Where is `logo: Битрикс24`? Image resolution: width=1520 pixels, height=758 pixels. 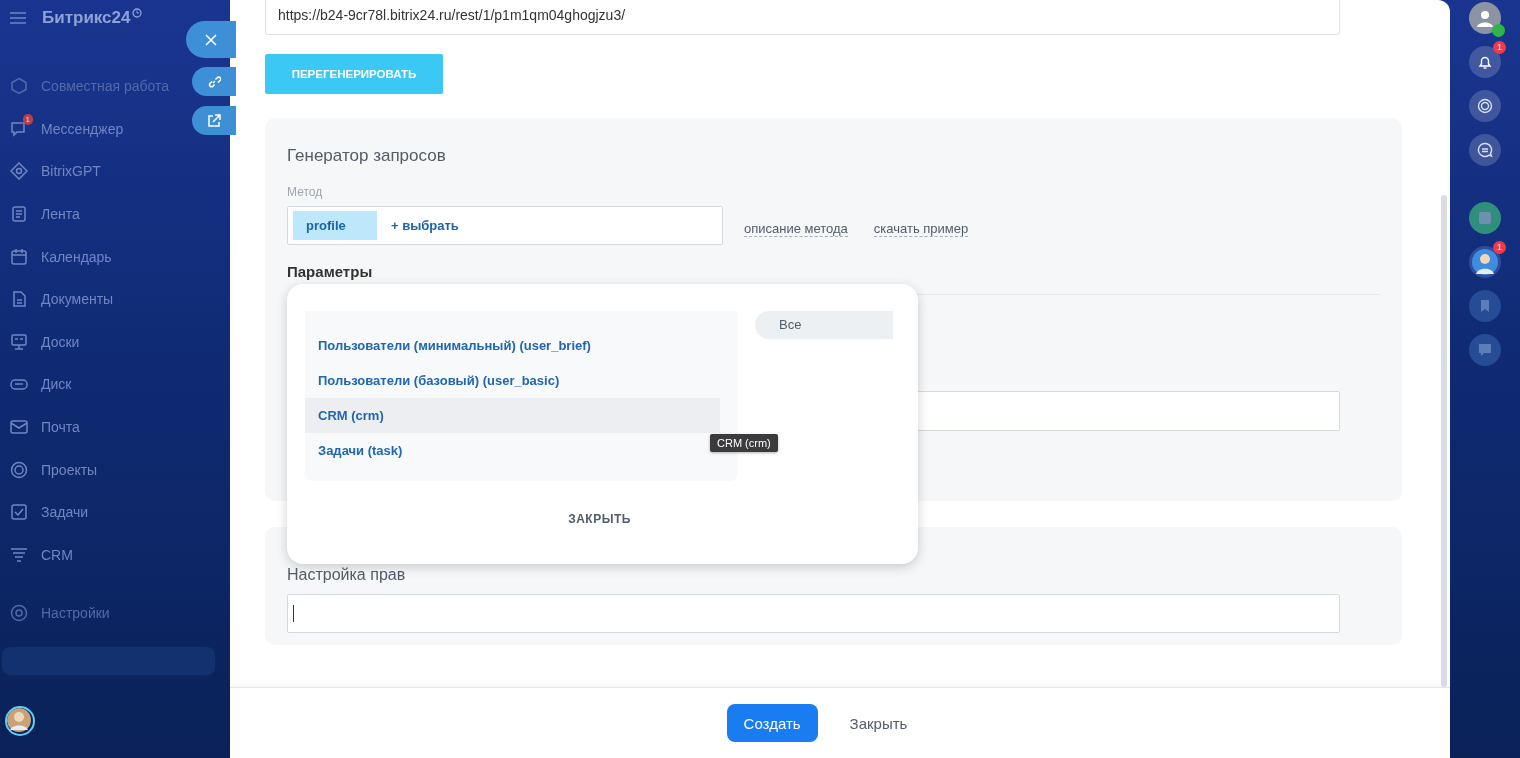
logo: Битрикс24 is located at coordinates (86, 18).